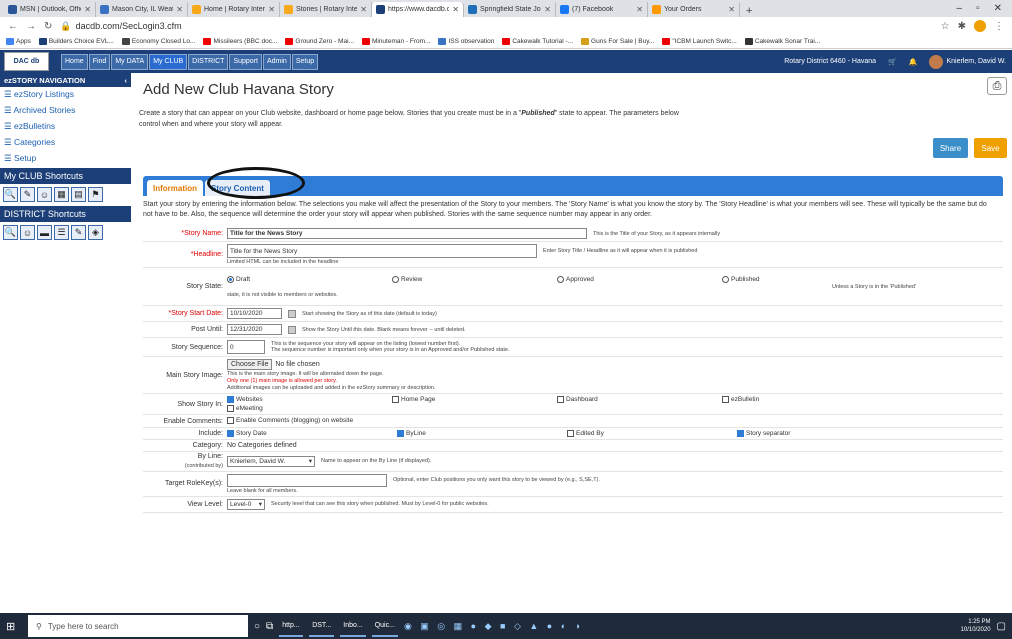  What do you see at coordinates (639, 282) in the screenshot?
I see `state-approved: Approved` at bounding box center [639, 282].